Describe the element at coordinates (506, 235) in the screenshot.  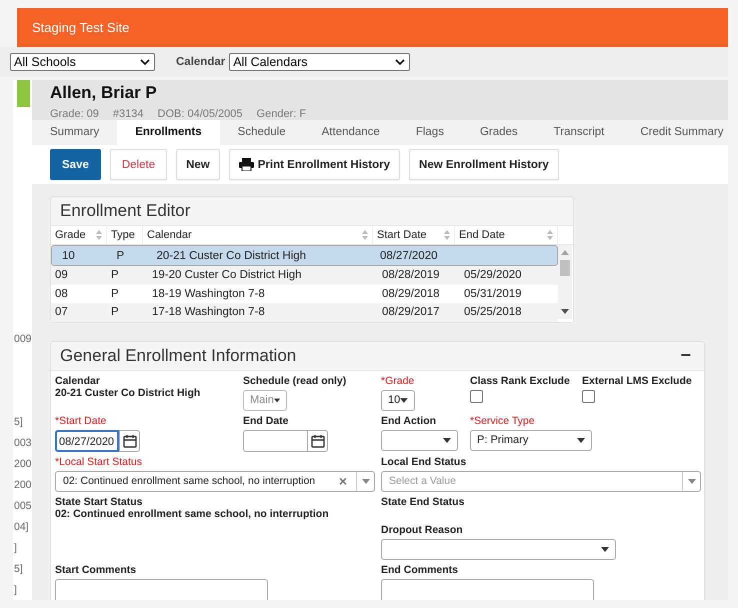
I see `column-header: End Date` at that location.